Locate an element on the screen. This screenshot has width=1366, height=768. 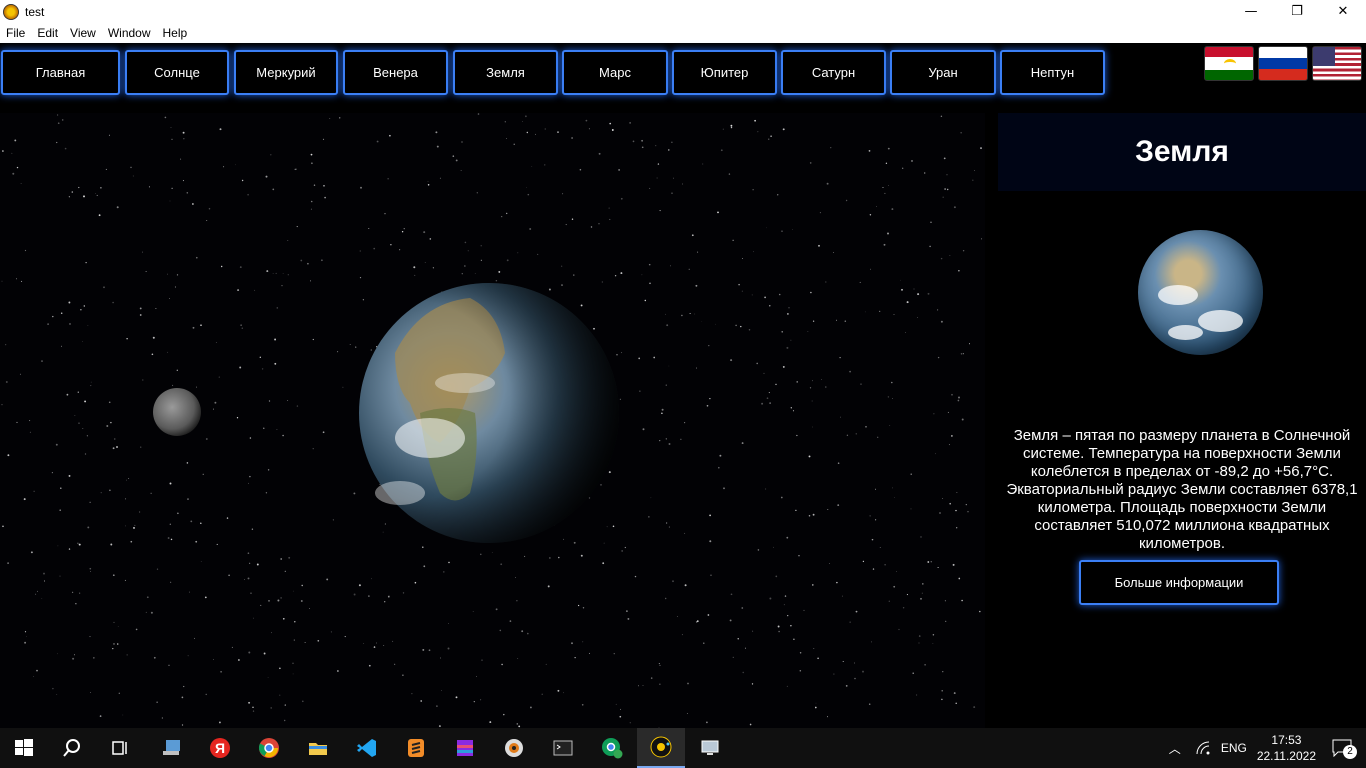
clock: 17:53 22.11.2022 is located at coordinates (1286, 748).